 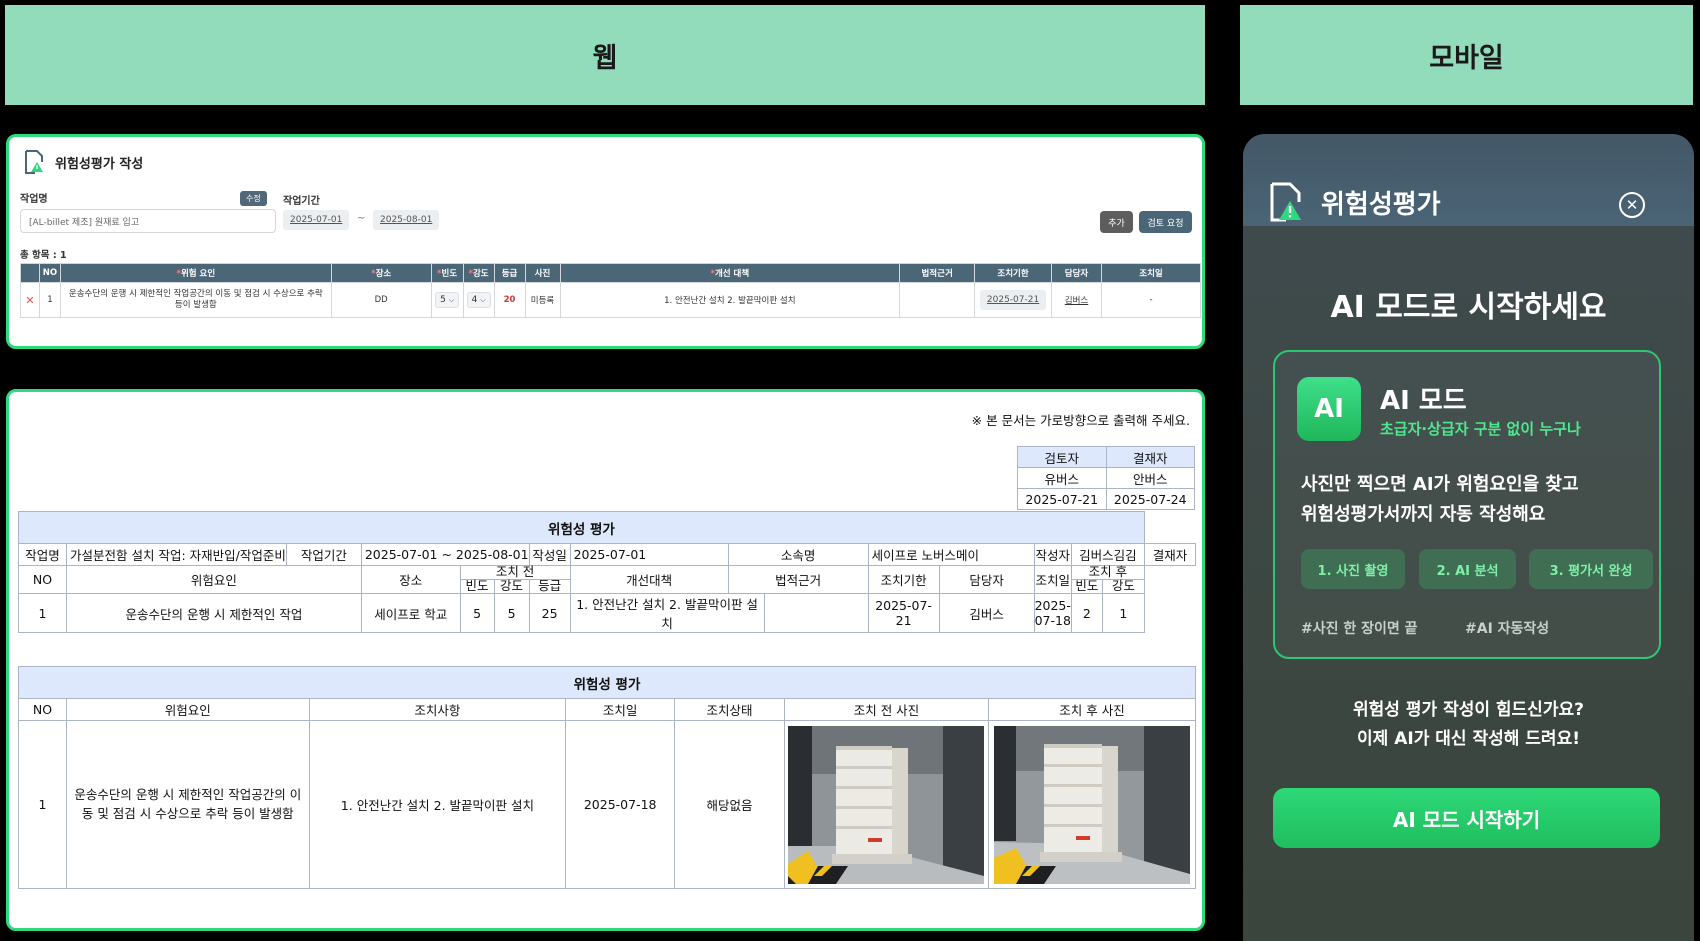 I want to click on mobile-header: 모바일, so click(x=1466, y=55).